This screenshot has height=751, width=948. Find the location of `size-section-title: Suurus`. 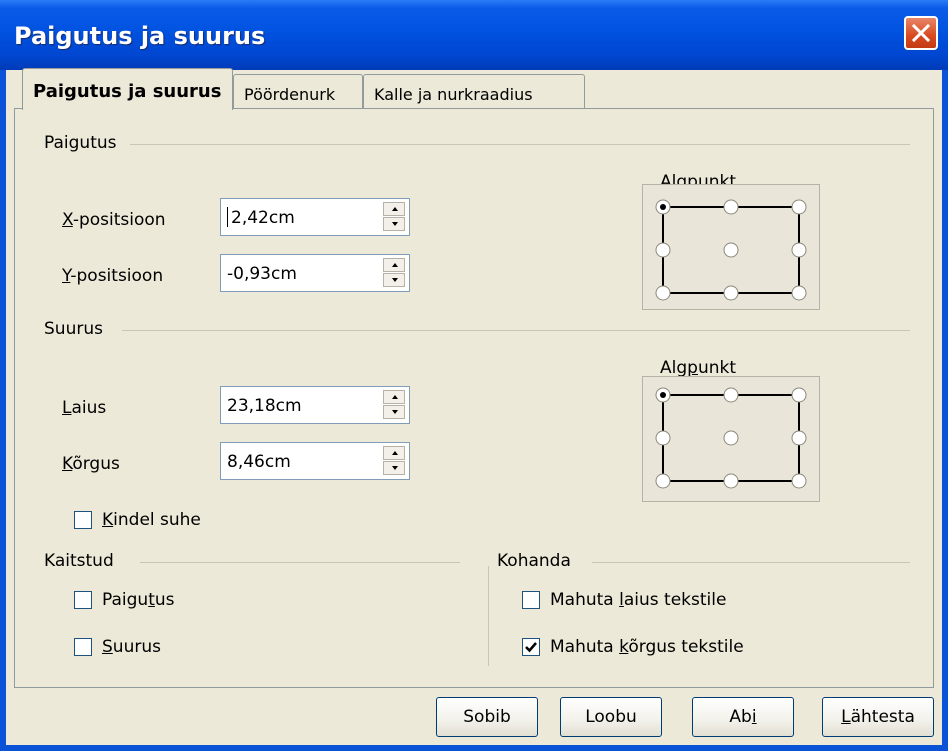

size-section-title: Suurus is located at coordinates (78, 329).